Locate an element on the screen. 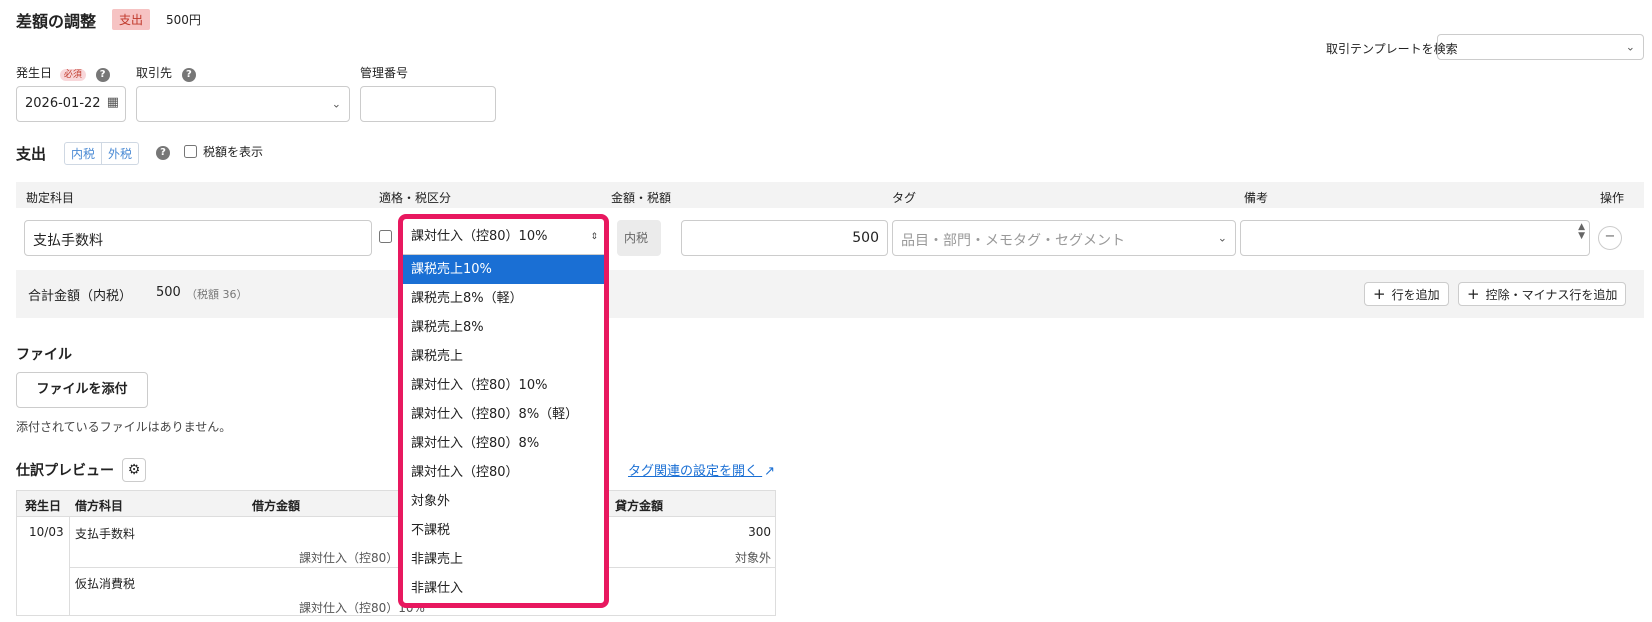  tax-class-option: 課対仕入（控80）10% is located at coordinates (503, 385).